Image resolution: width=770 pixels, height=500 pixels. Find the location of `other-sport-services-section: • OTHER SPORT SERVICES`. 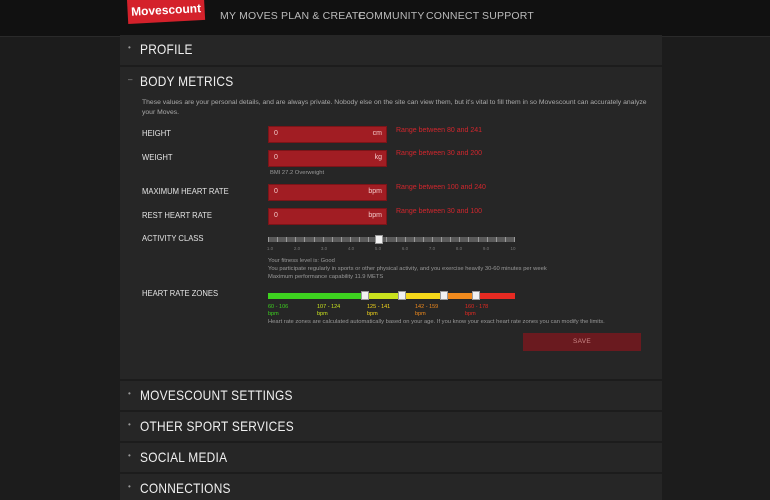

other-sport-services-section: • OTHER SPORT SERVICES is located at coordinates (391, 426).